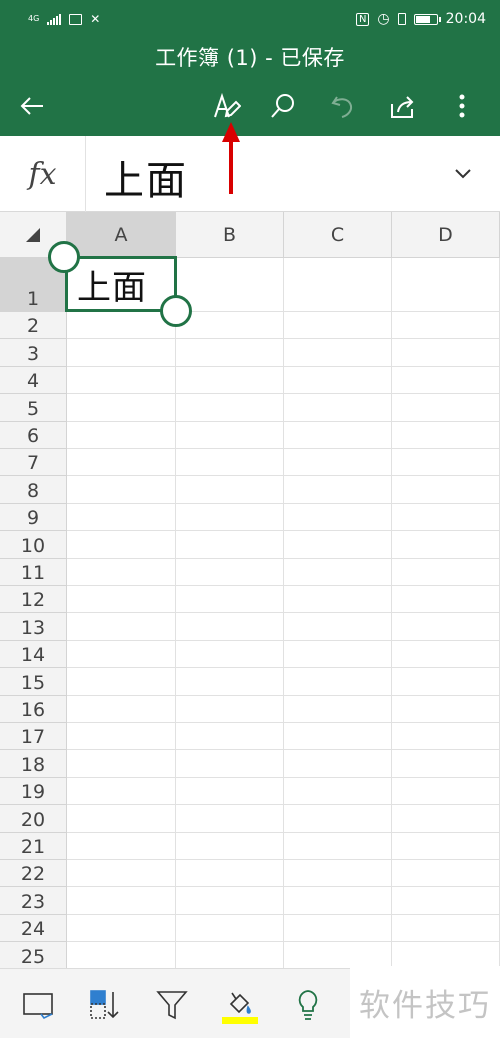 This screenshot has height=1038, width=500. Describe the element at coordinates (121, 463) in the screenshot. I see `cell-a7` at that location.